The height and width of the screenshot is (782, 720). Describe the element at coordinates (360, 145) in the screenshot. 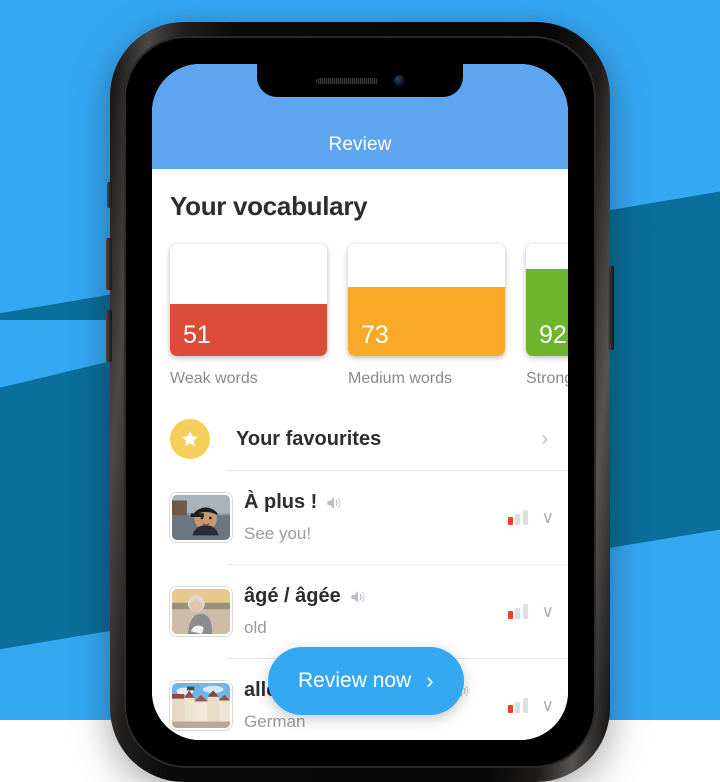

I see `app-header-title: Review` at that location.